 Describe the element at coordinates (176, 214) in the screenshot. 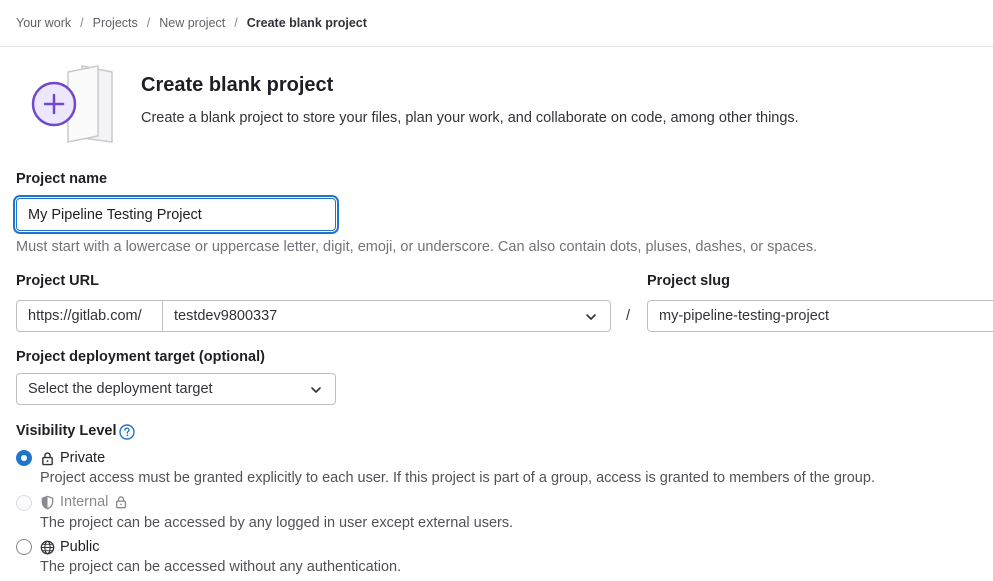

I see `project-name-input` at that location.